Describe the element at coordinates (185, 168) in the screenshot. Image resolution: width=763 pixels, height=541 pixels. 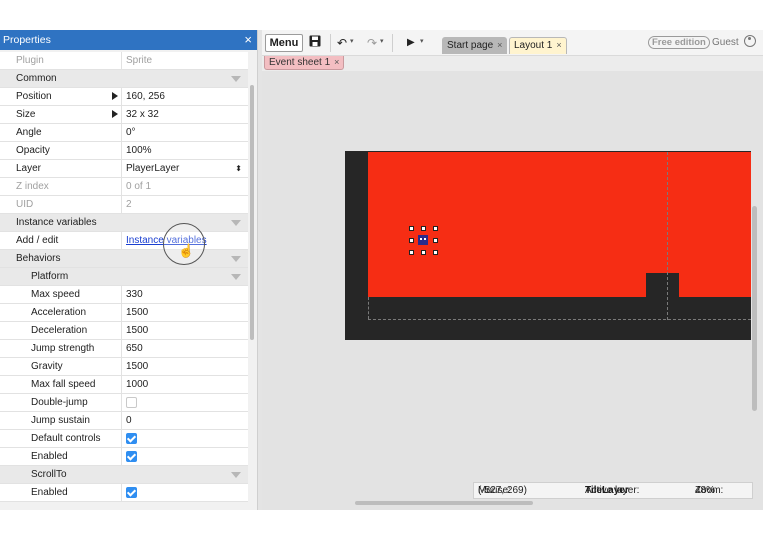
I see `property-value: PlayerLayer ⬍` at that location.